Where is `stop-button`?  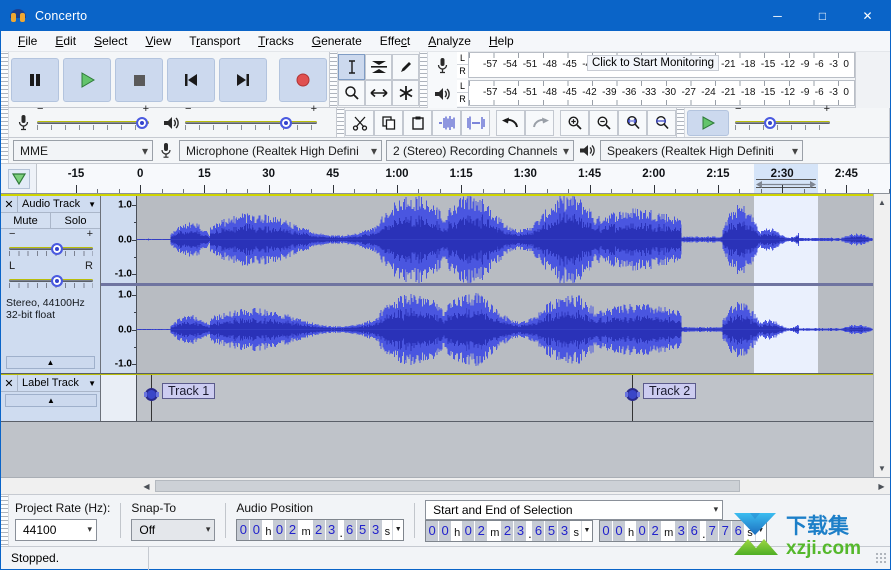 stop-button is located at coordinates (139, 79).